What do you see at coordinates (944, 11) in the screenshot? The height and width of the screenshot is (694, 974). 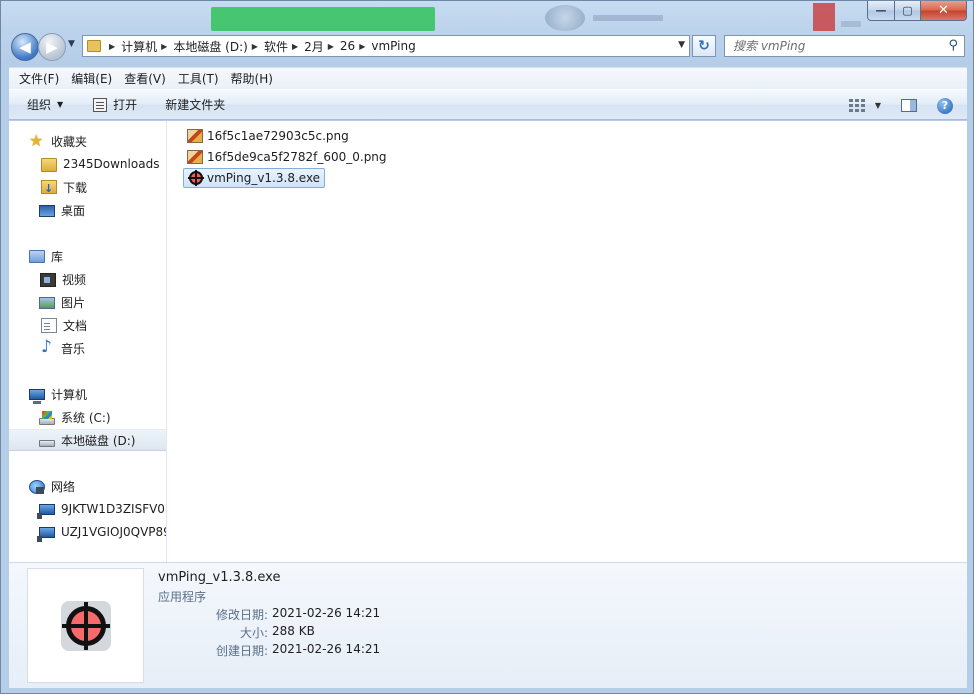 I see `close-button: ✕` at bounding box center [944, 11].